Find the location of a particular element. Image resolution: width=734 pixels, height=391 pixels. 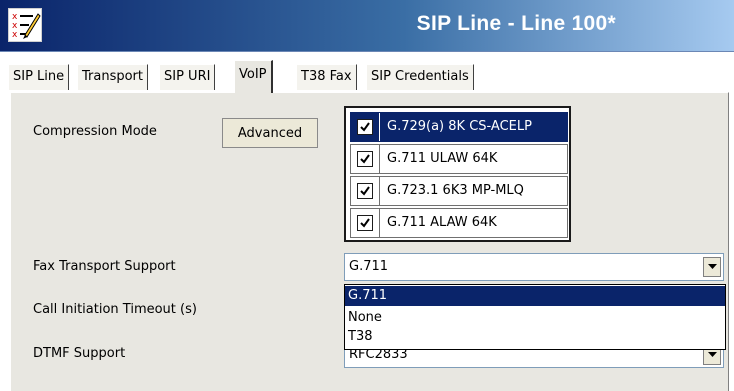

fax-transport-select: G.711 is located at coordinates (534, 267).